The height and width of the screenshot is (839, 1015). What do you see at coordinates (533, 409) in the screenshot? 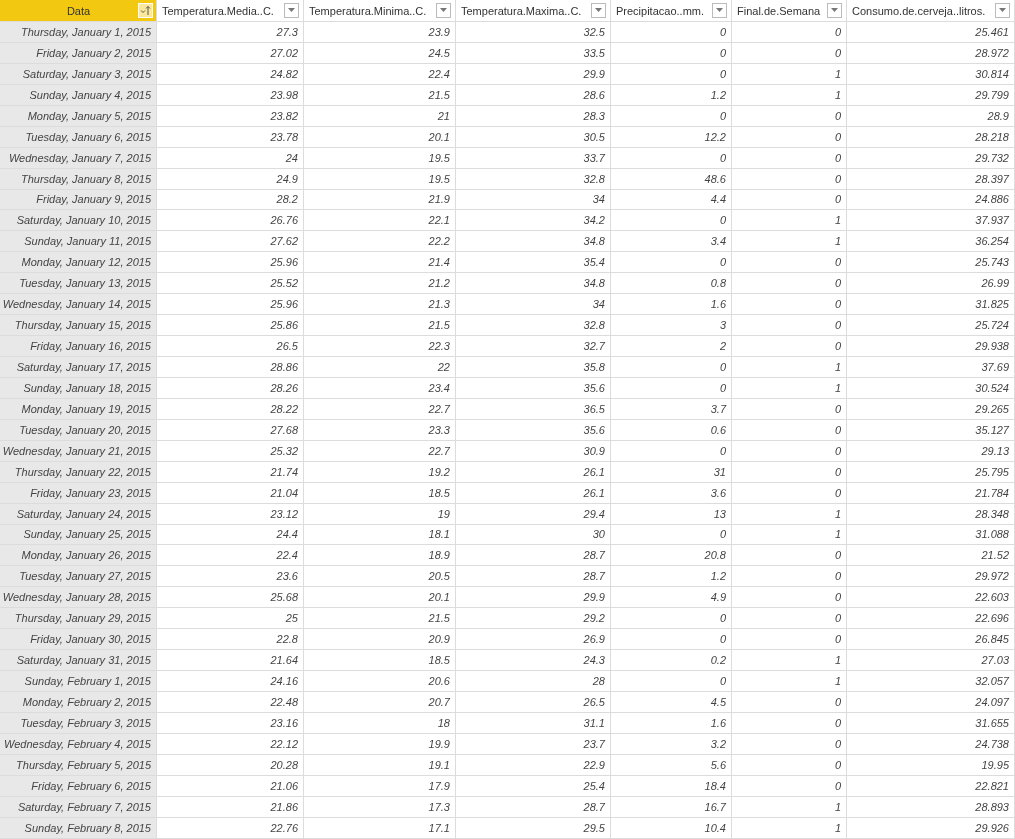
I see `table-cell: 36.5` at bounding box center [533, 409].